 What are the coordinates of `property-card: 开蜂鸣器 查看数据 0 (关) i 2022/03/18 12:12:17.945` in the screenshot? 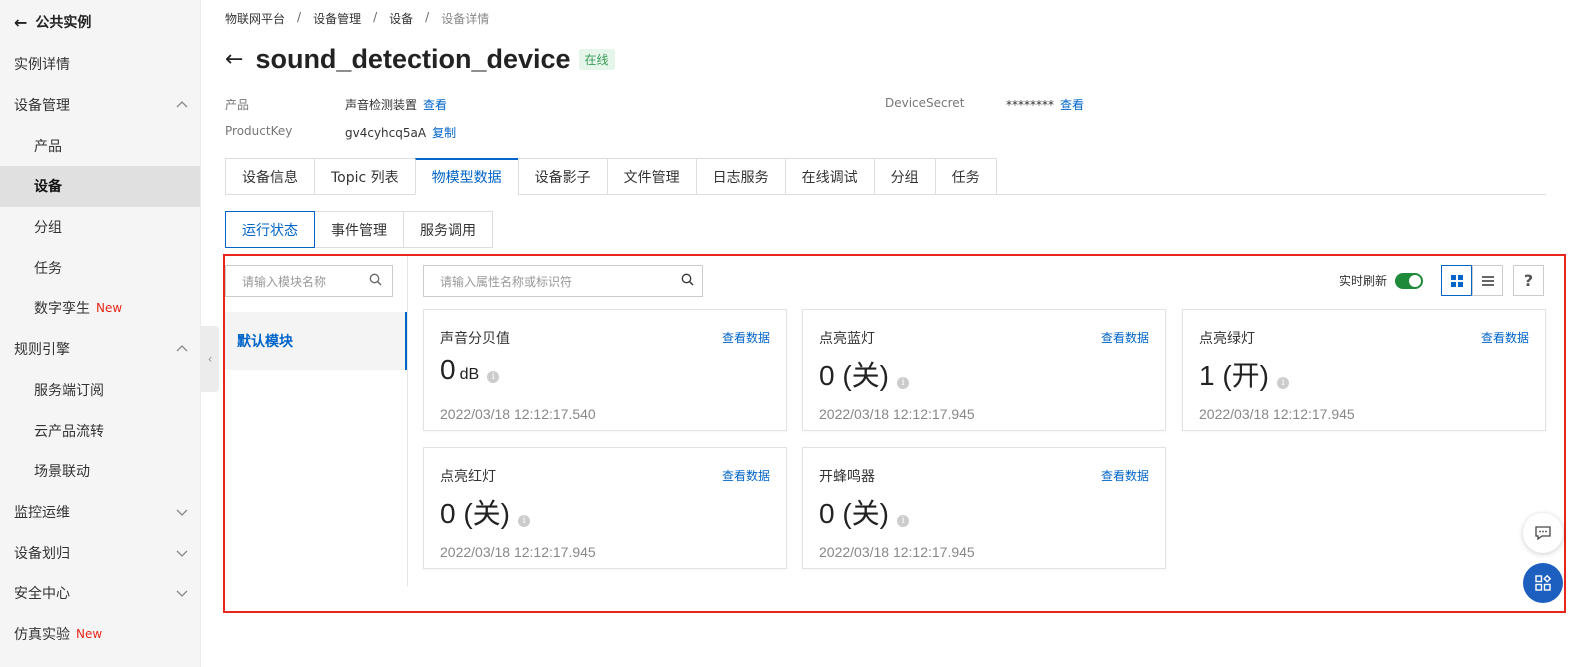 It's located at (984, 508).